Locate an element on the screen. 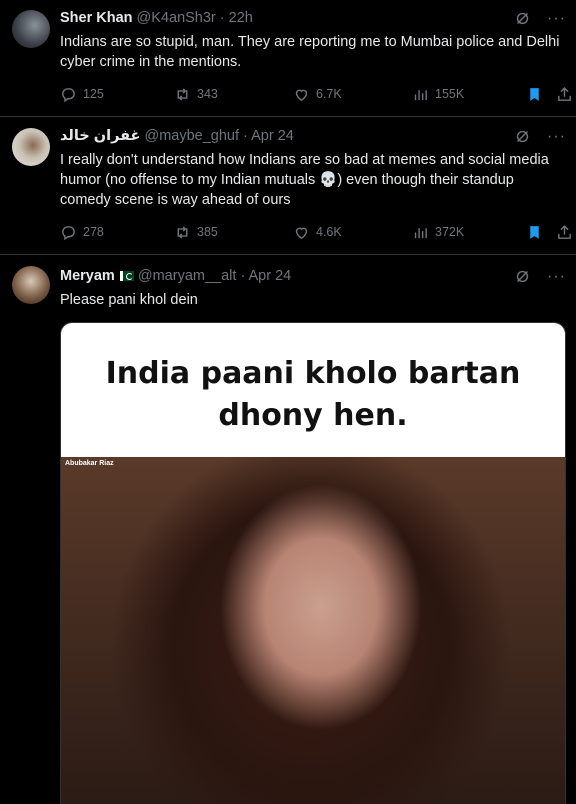 The height and width of the screenshot is (804, 576). action-bar: 278 385 4.6K 372K is located at coordinates (318, 232).